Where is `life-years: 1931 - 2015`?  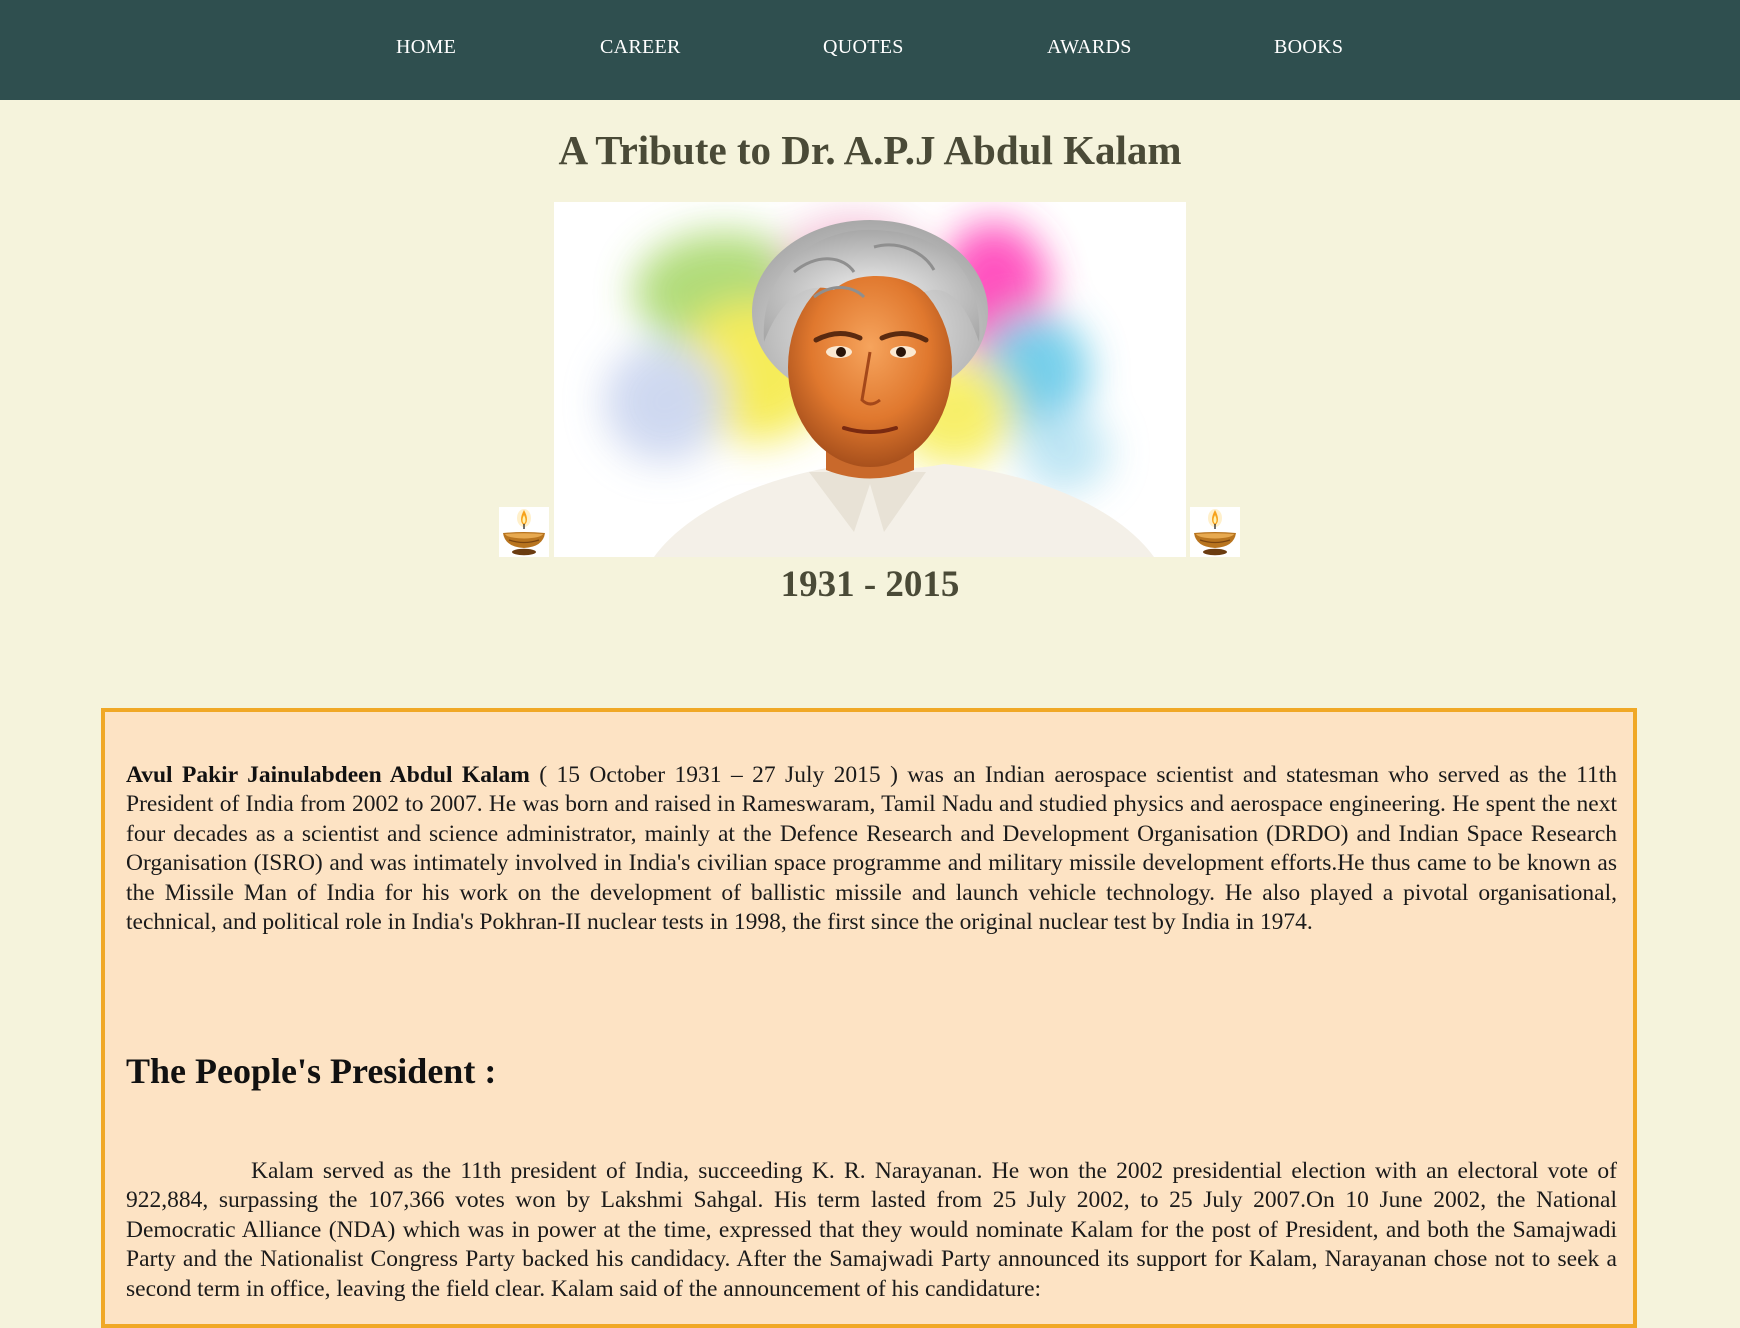 life-years: 1931 - 2015 is located at coordinates (870, 584).